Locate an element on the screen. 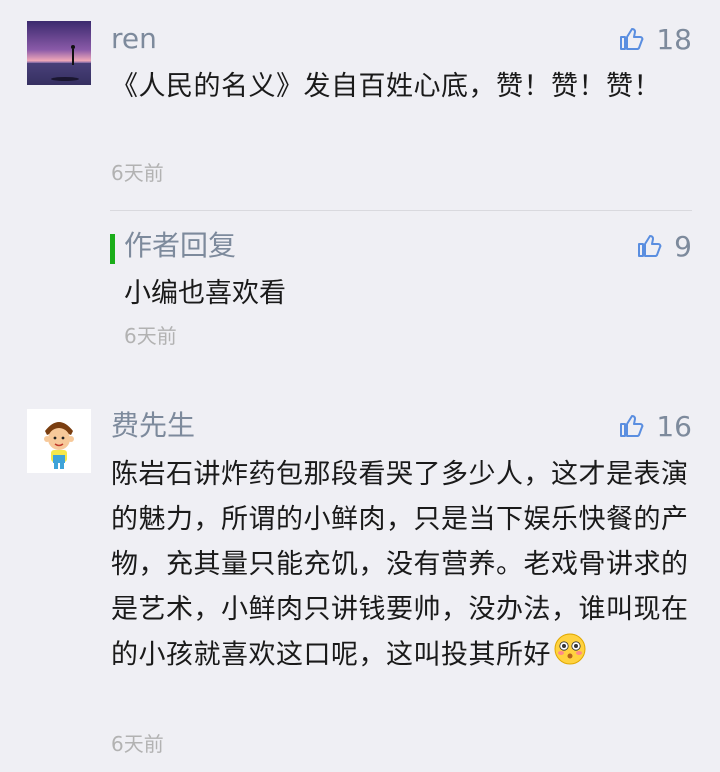 The image size is (720, 772). divider is located at coordinates (401, 210).